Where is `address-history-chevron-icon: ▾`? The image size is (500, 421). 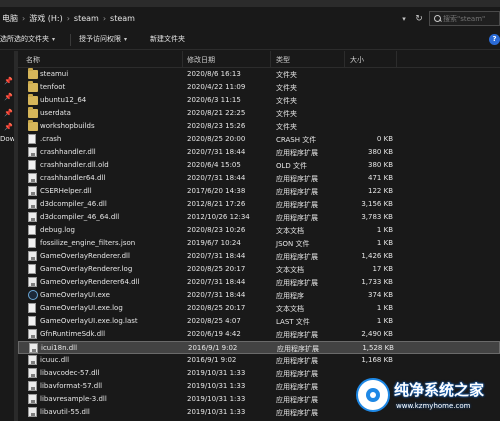
address-history-chevron-icon: ▾ is located at coordinates (404, 20).